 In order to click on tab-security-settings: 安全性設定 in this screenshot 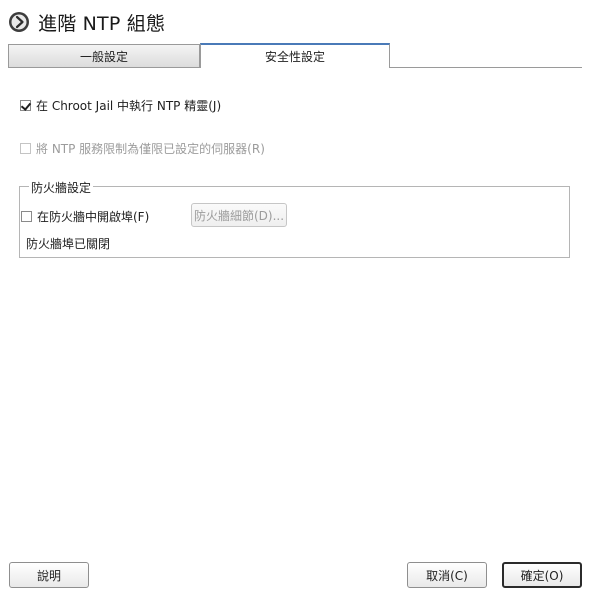, I will do `click(295, 55)`.